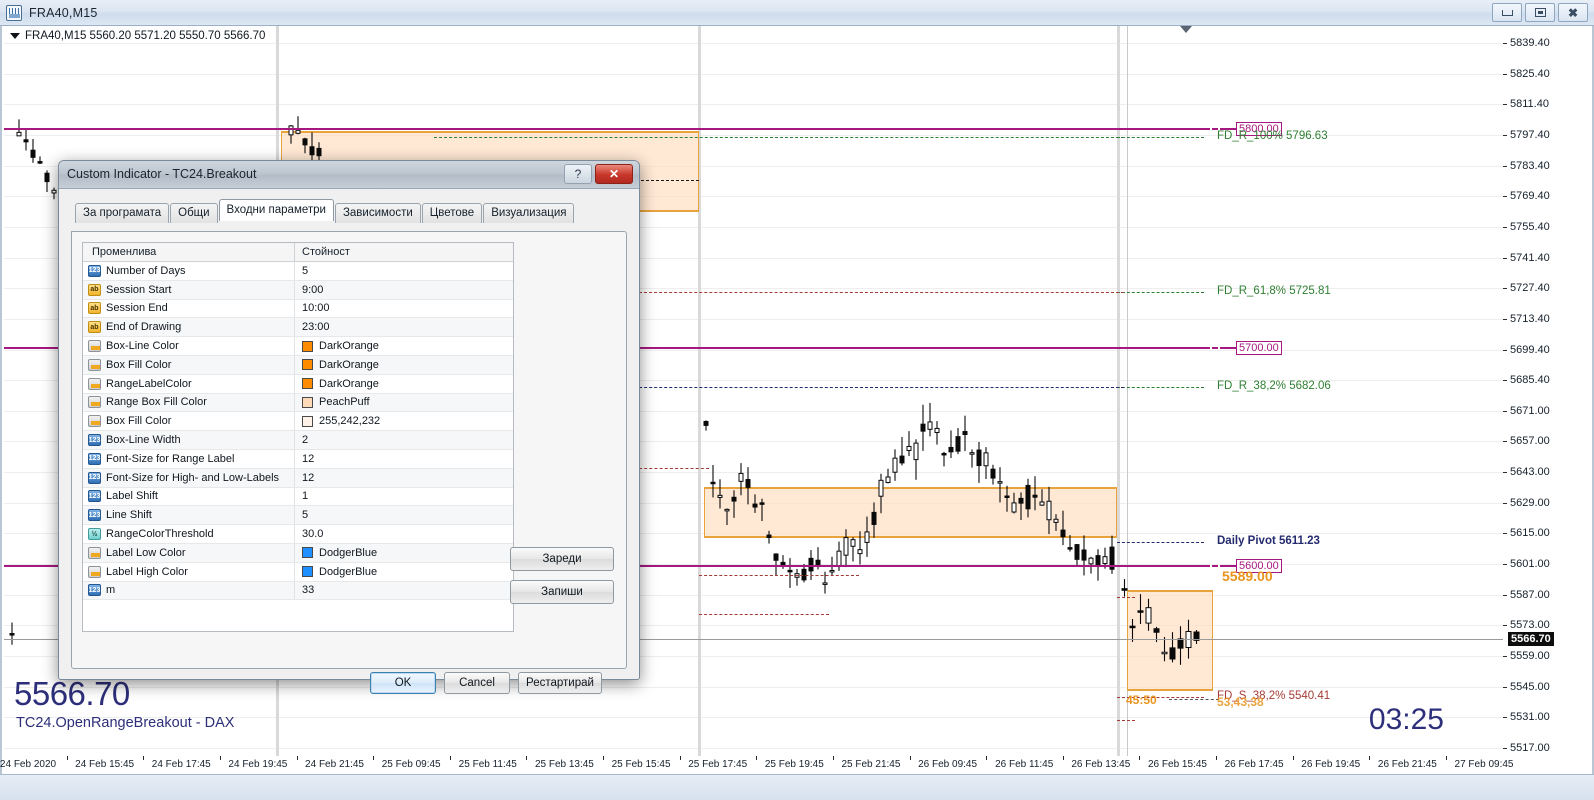 The width and height of the screenshot is (1594, 800). I want to click on help-icon: ?, so click(578, 174).